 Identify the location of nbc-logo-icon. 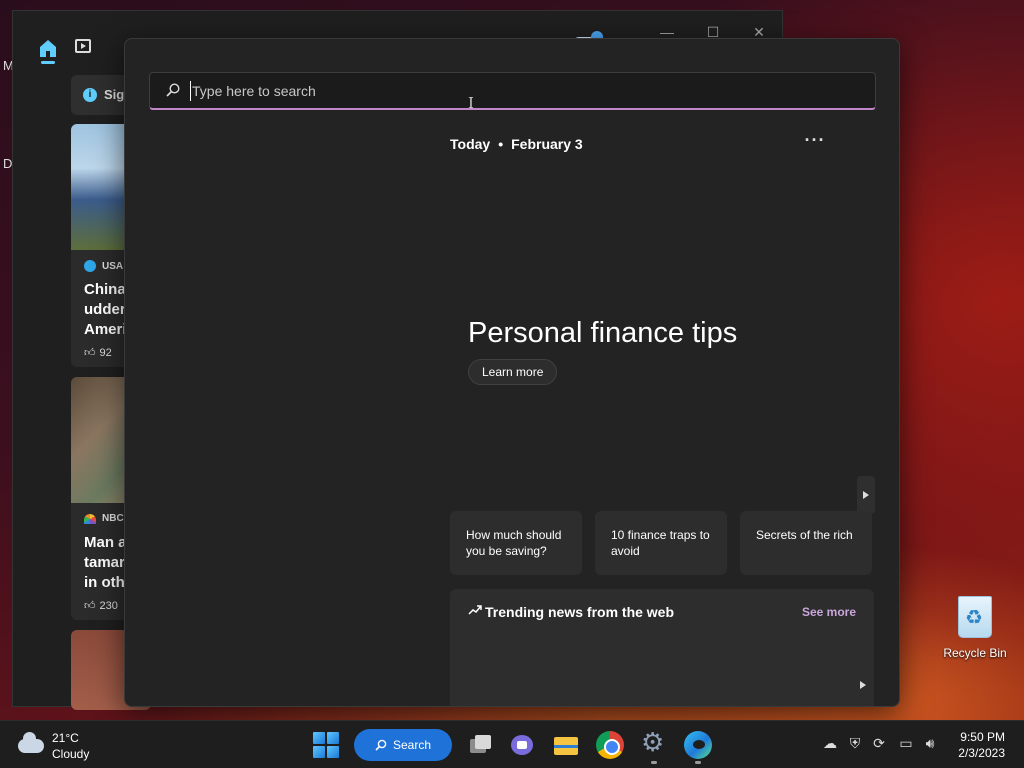
(90, 518).